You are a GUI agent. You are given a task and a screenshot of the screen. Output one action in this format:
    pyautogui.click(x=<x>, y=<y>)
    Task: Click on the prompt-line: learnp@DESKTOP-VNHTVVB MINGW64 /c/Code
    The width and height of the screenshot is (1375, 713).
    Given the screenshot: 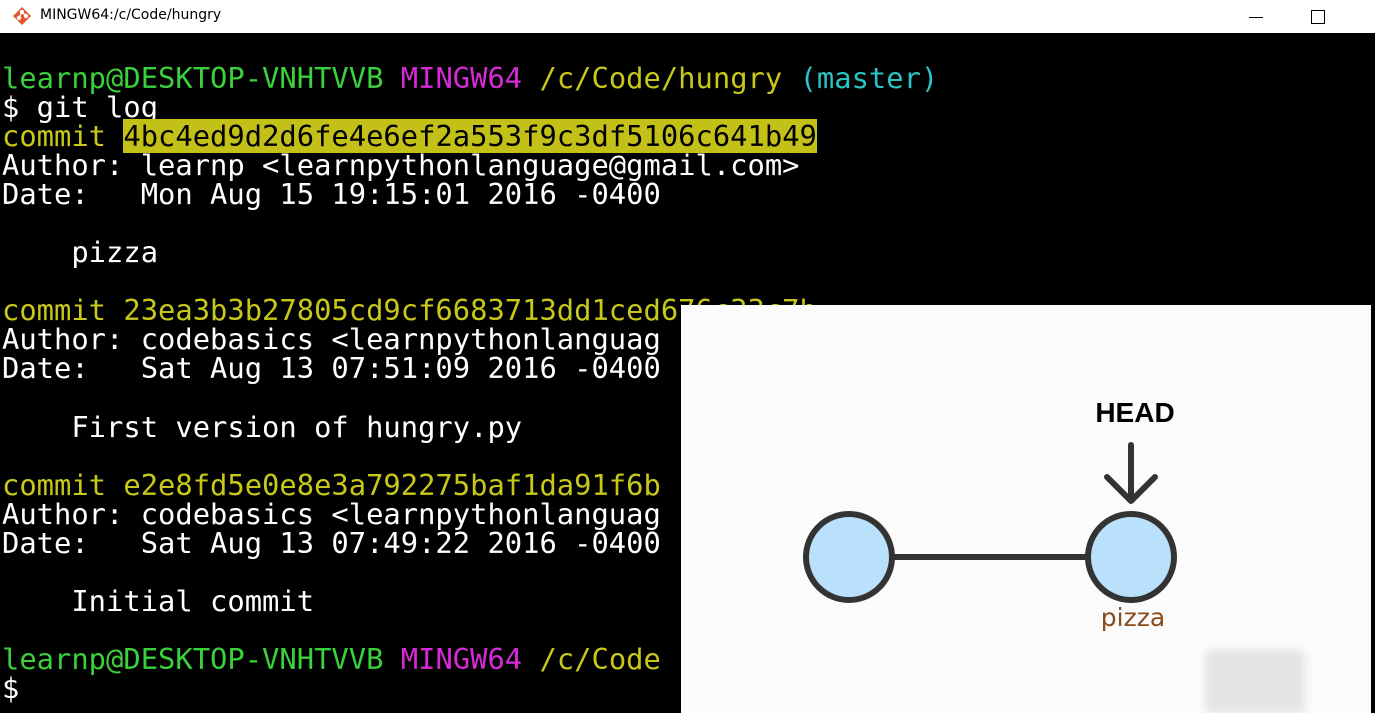 What is the action you would take?
    pyautogui.click(x=331, y=659)
    